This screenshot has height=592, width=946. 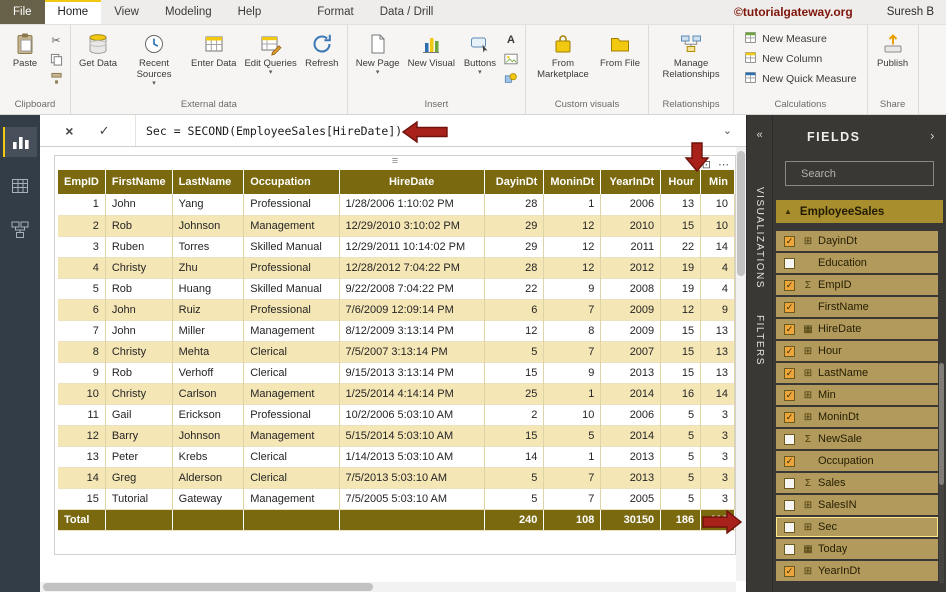 What do you see at coordinates (857, 439) in the screenshot?
I see `field-item-newsale: Σ NewSale` at bounding box center [857, 439].